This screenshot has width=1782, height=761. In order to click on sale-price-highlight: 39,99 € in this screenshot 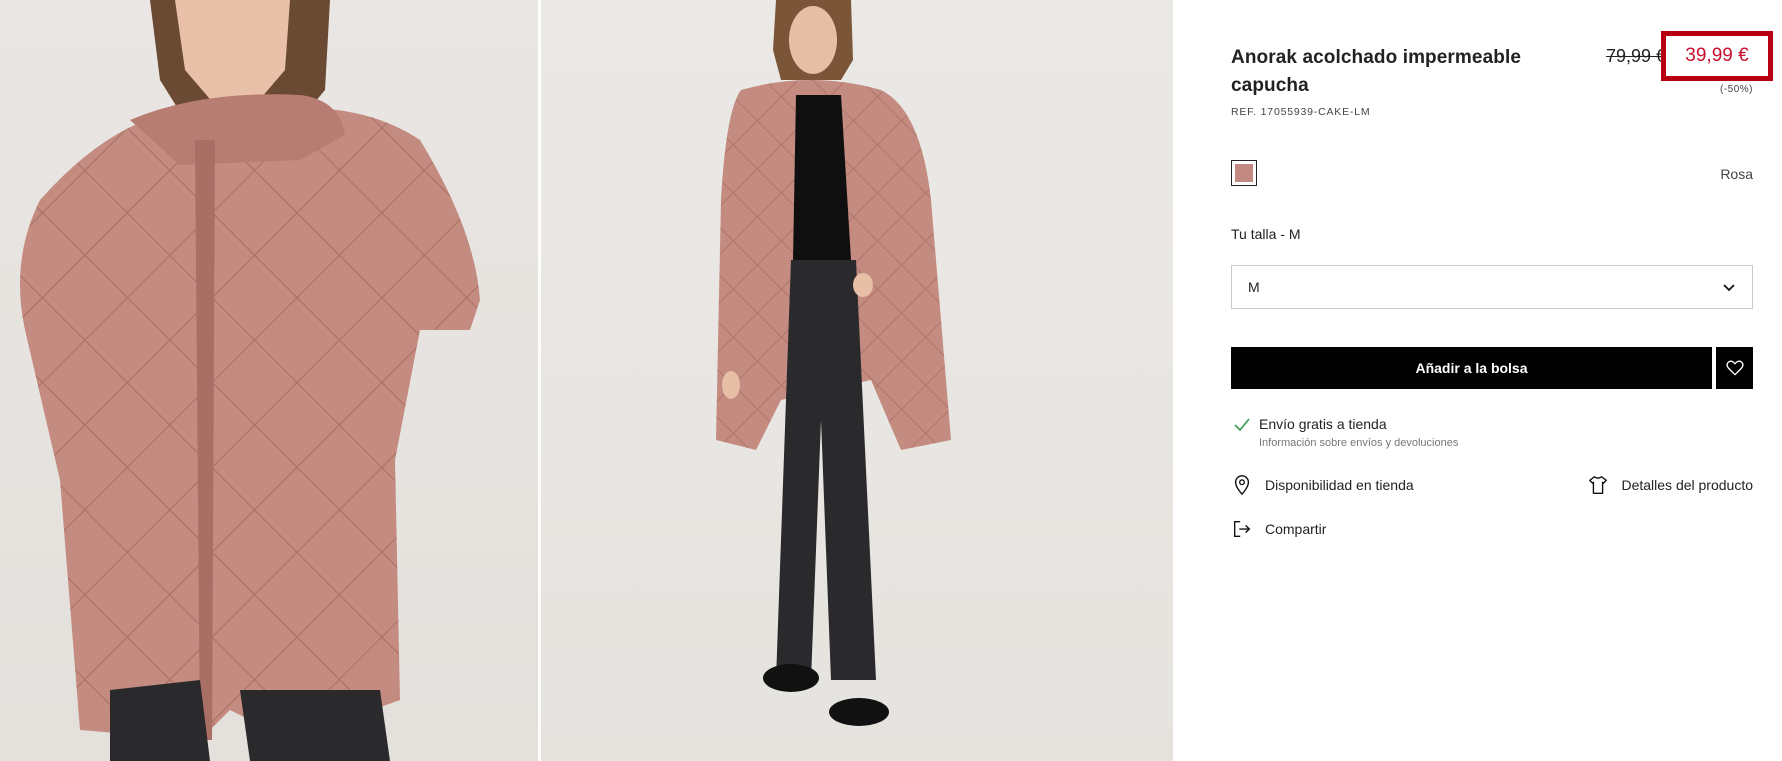, I will do `click(1717, 56)`.